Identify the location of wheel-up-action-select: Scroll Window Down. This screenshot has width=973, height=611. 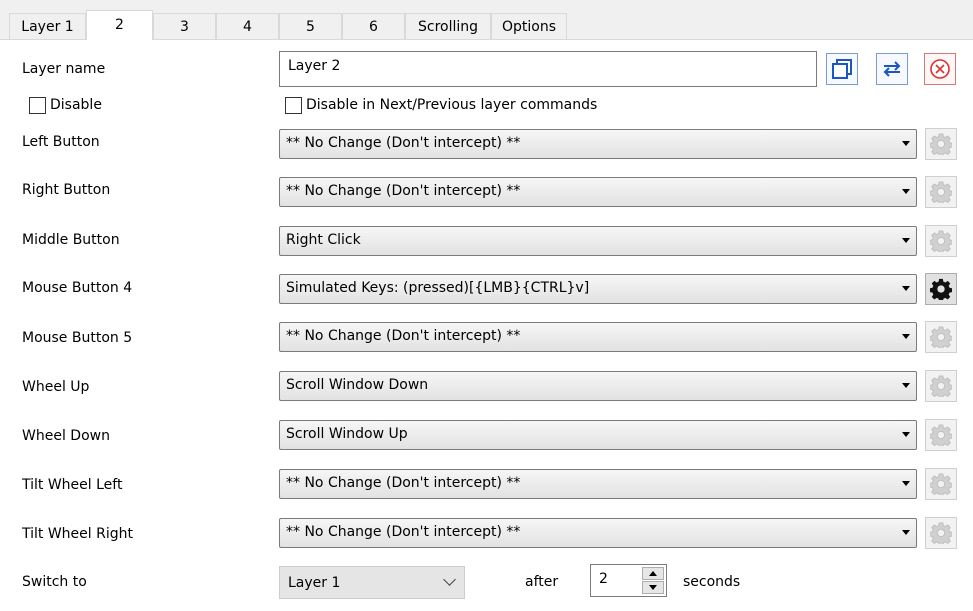
(598, 386).